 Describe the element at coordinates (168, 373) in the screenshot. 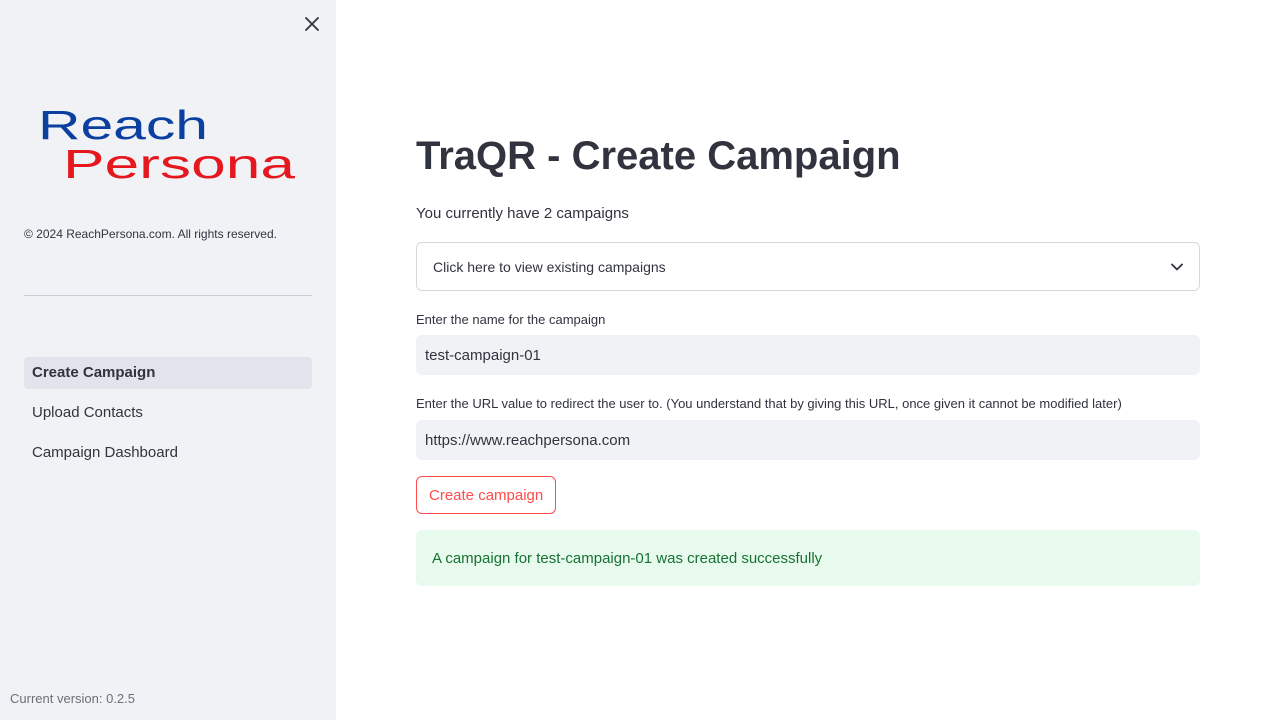

I see `sidebar-item-create-campaign: Create Campaign` at that location.